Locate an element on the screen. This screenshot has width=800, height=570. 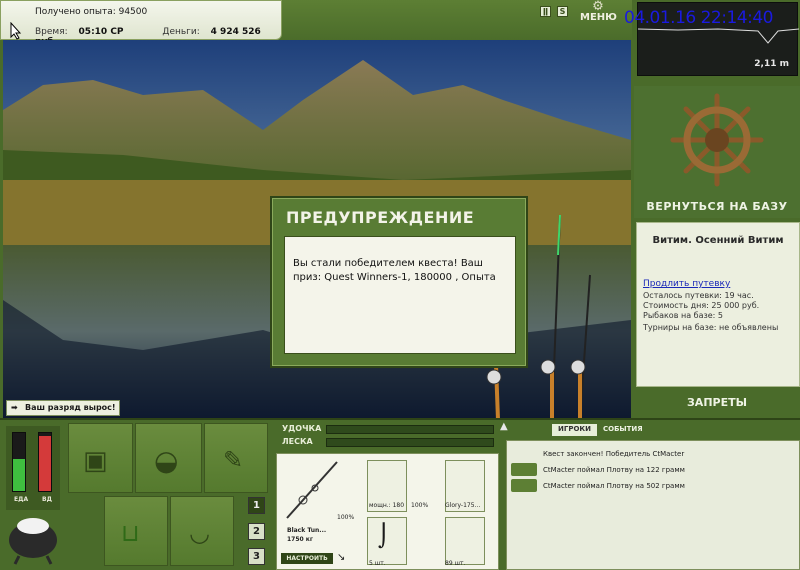
hooks-count: 5 шт. is located at coordinates (377, 563).